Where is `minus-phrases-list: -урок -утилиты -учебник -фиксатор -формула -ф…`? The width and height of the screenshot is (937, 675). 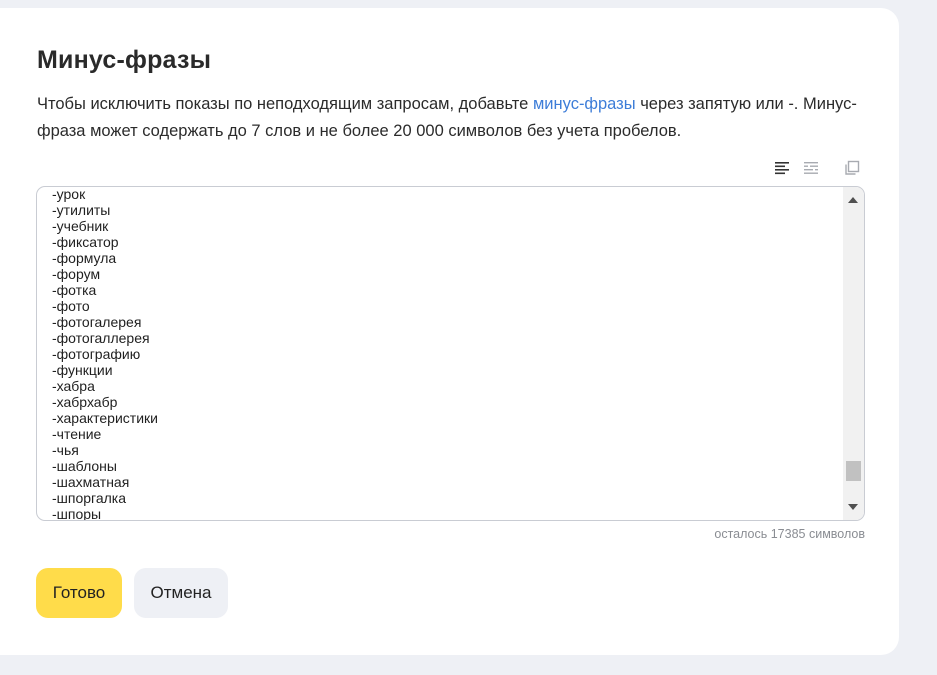 minus-phrases-list: -урок -утилиты -учебник -фиксатор -формула -ф… is located at coordinates (105, 353).